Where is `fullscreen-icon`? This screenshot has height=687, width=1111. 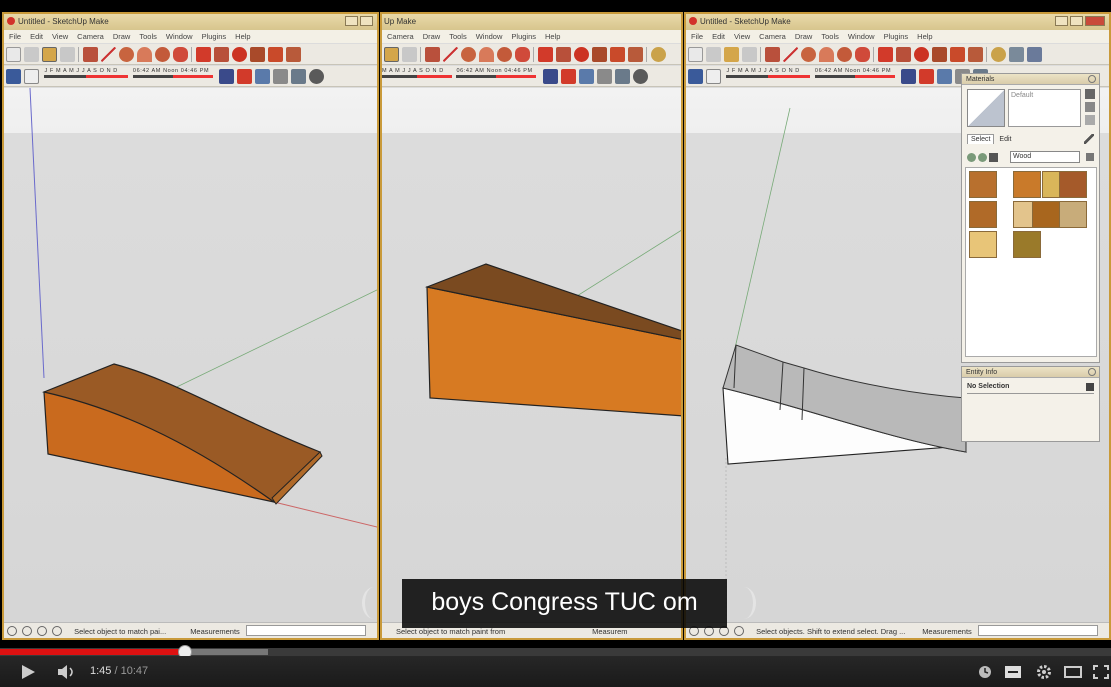 fullscreen-icon is located at coordinates (1101, 672).